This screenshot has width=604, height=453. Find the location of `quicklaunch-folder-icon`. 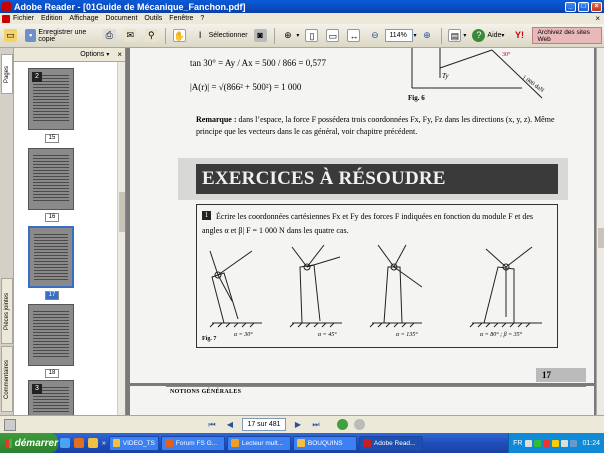

quicklaunch-folder-icon is located at coordinates (93, 443).